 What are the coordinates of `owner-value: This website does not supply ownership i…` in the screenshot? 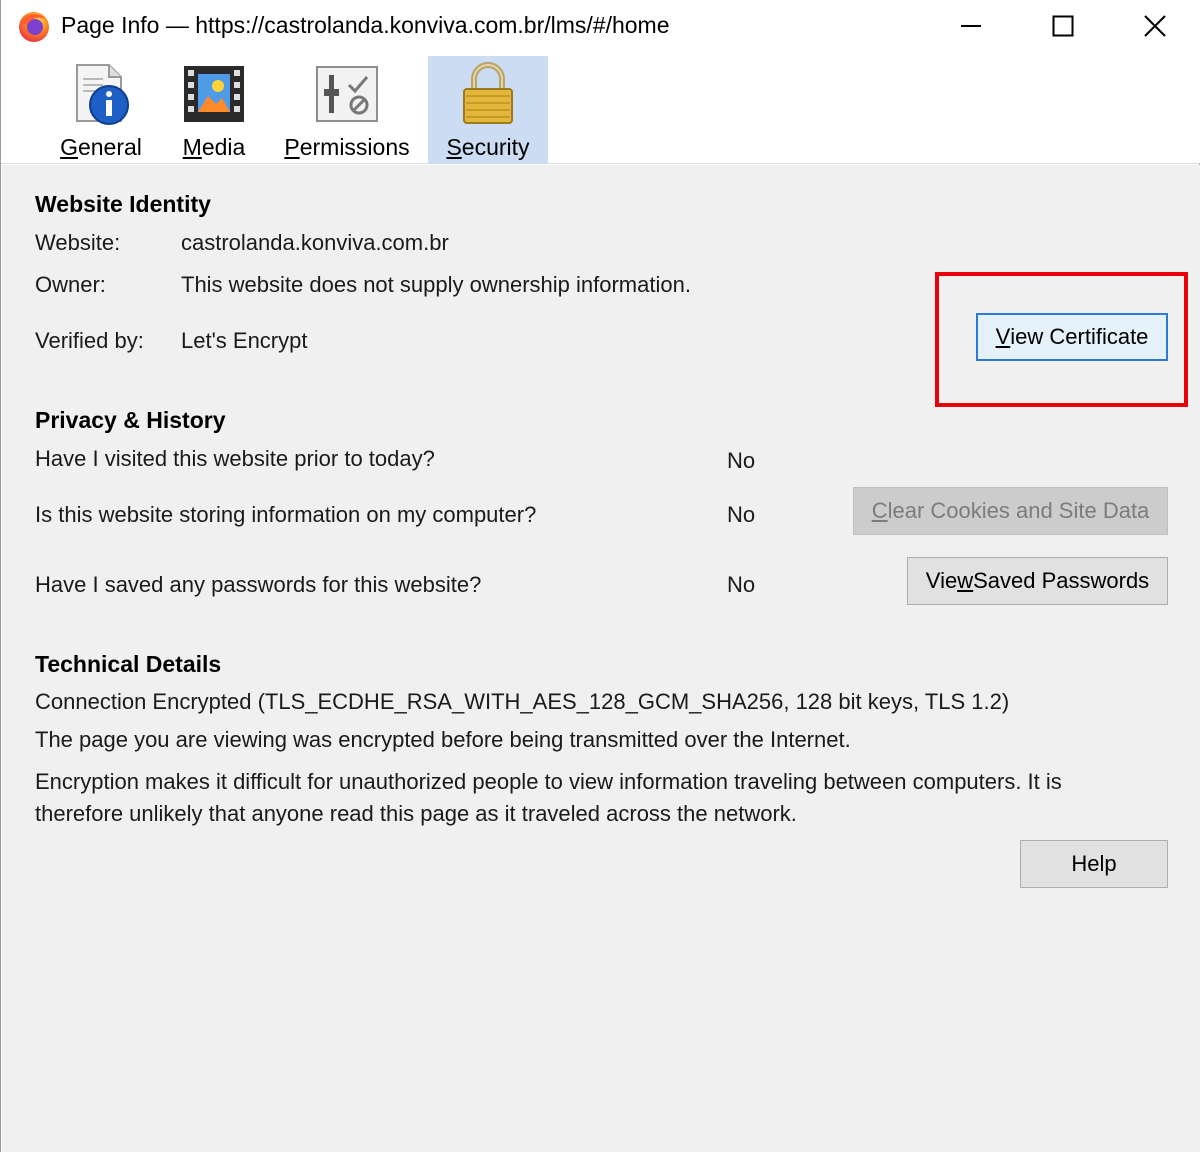 It's located at (436, 284).